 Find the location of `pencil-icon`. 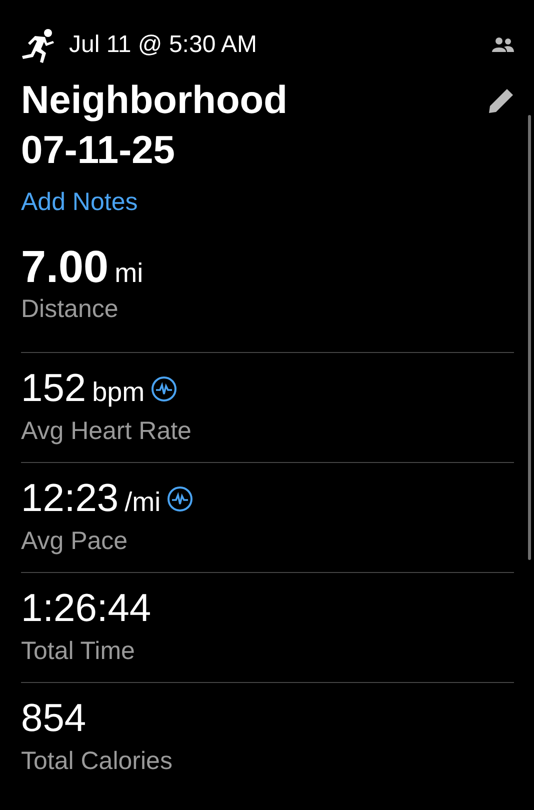

pencil-icon is located at coordinates (501, 101).